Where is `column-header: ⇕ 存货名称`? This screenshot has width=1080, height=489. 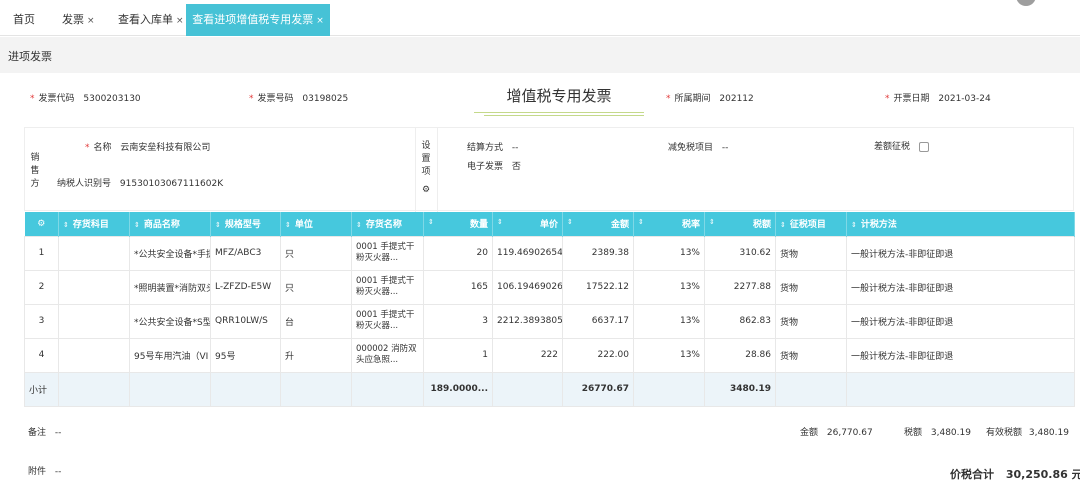 column-header: ⇕ 存货名称 is located at coordinates (387, 224).